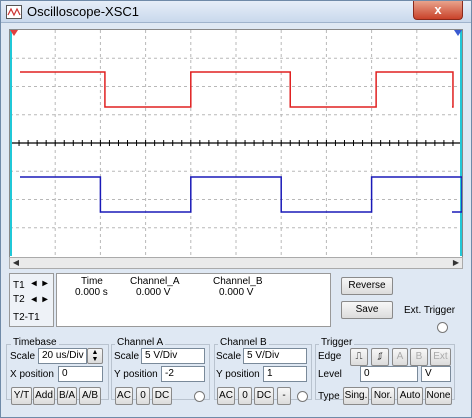  Describe the element at coordinates (237, 89) in the screenshot. I see `channel-a-trace` at that location.